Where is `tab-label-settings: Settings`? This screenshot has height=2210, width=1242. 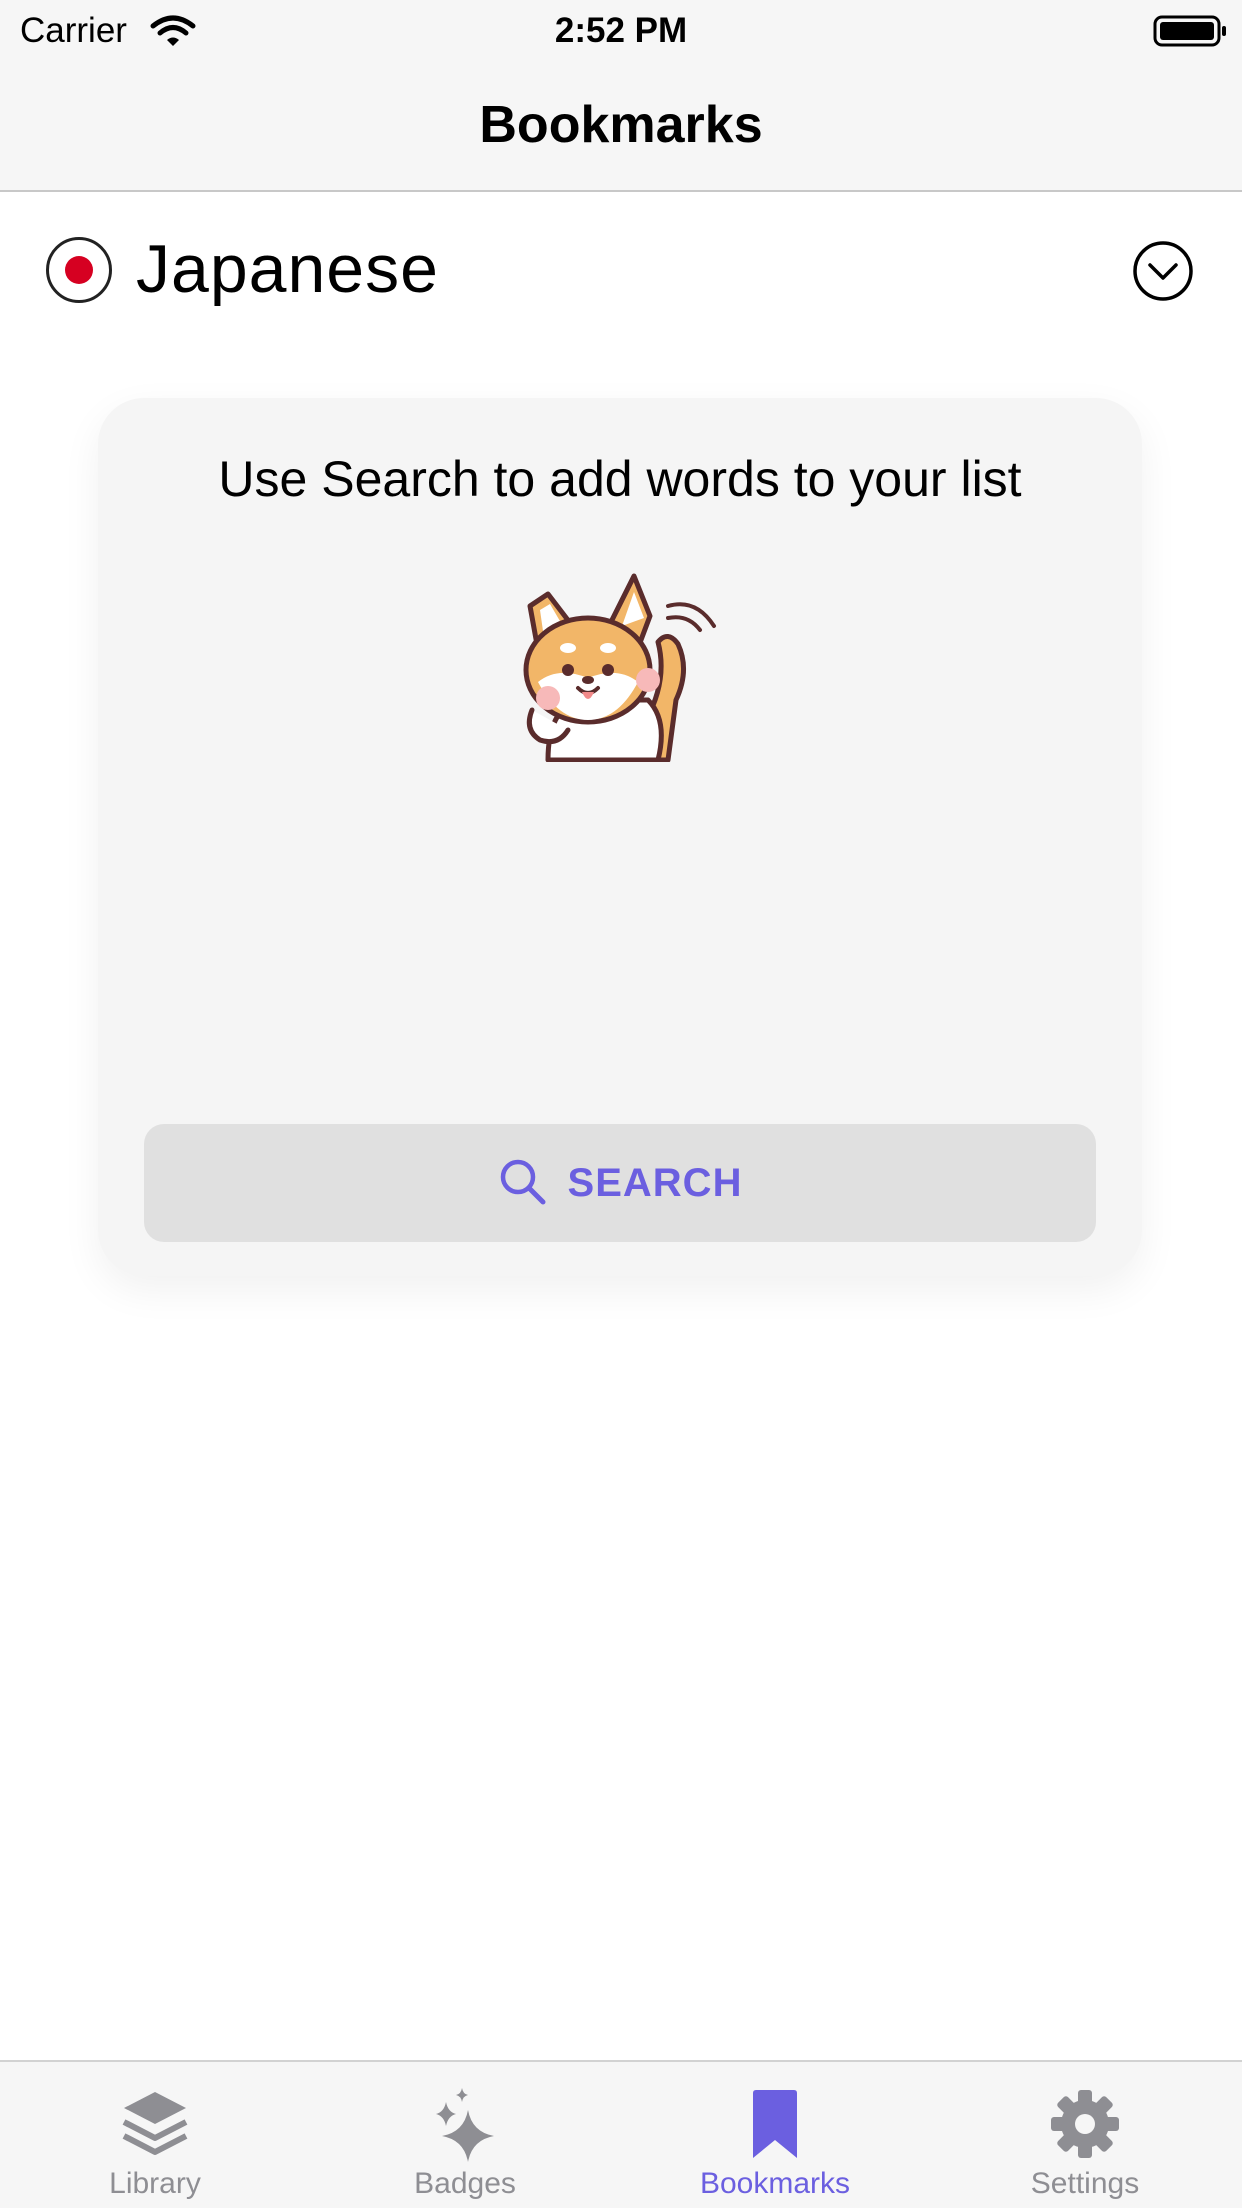 tab-label-settings: Settings is located at coordinates (1085, 2183).